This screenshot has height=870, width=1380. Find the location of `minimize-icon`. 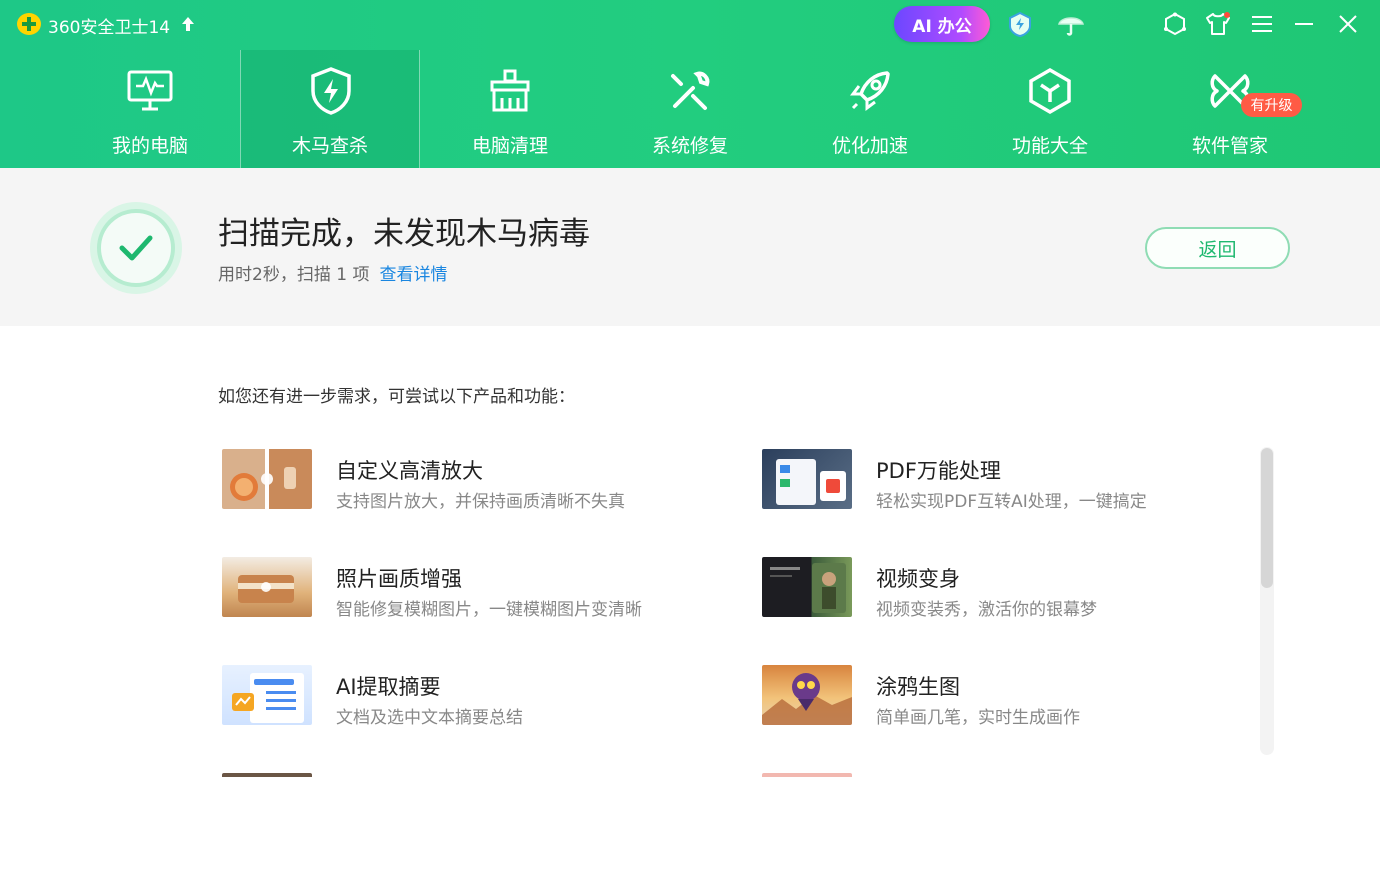

minimize-icon is located at coordinates (1304, 24).